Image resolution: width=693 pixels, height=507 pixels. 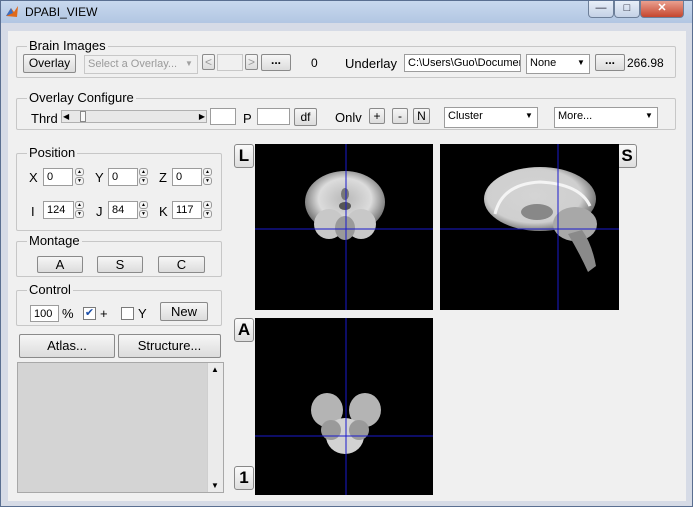 I want to click on cluster-select-value: Cluster, so click(x=465, y=116).